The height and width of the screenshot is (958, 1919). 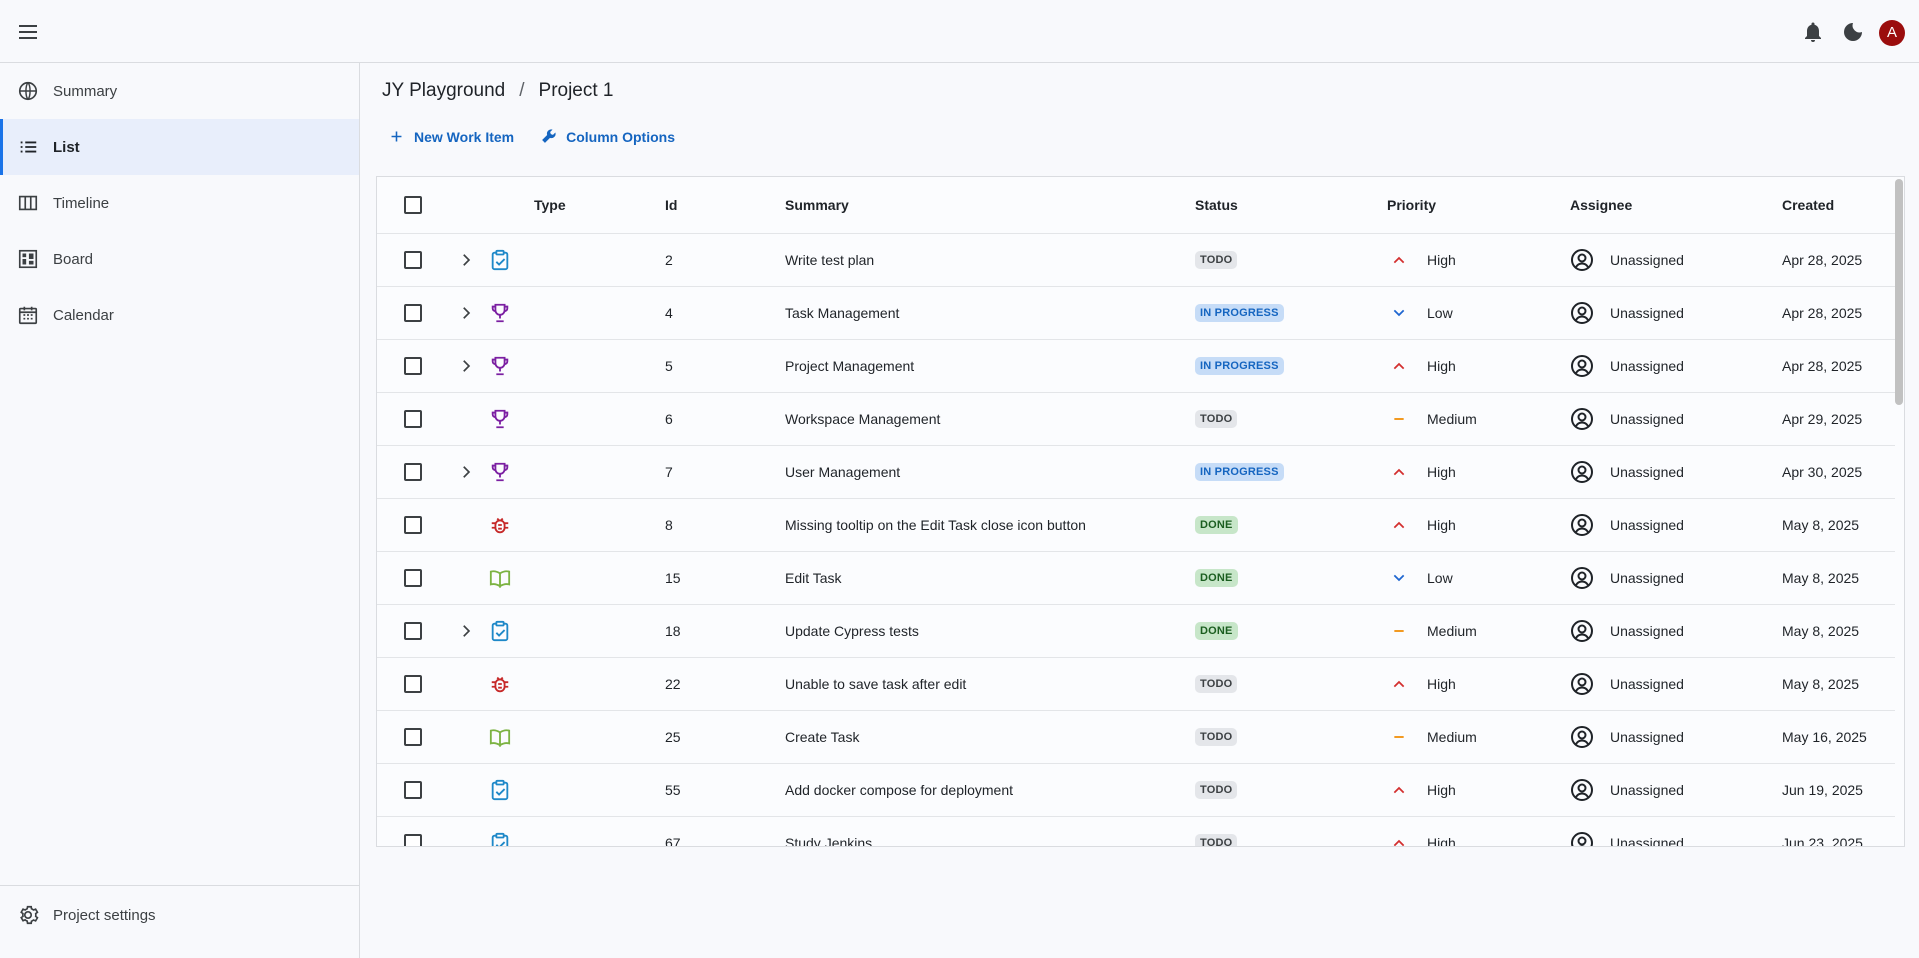 What do you see at coordinates (842, 472) in the screenshot?
I see `row-summary: User Management` at bounding box center [842, 472].